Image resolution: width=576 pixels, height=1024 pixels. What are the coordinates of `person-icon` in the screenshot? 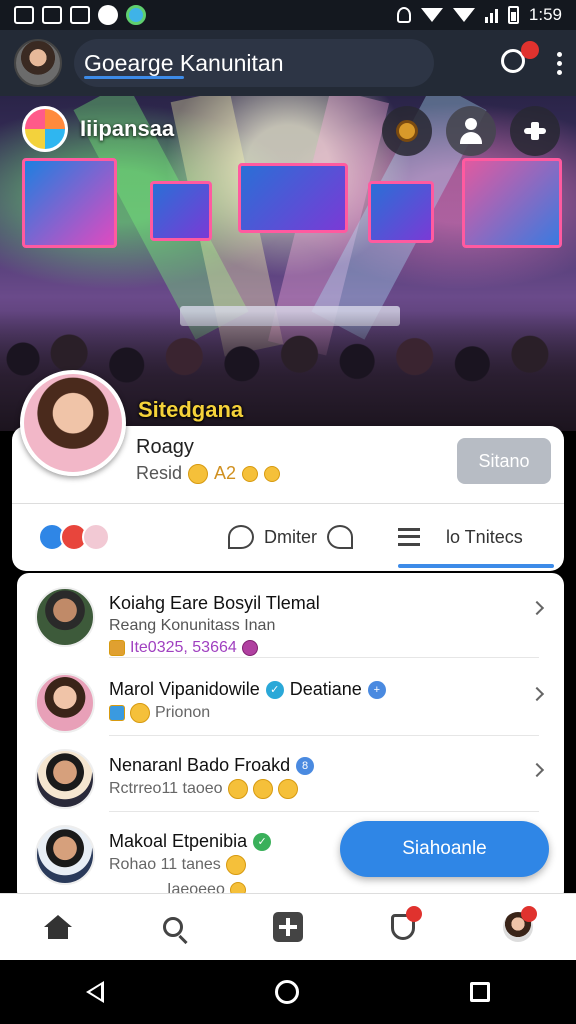 It's located at (471, 131).